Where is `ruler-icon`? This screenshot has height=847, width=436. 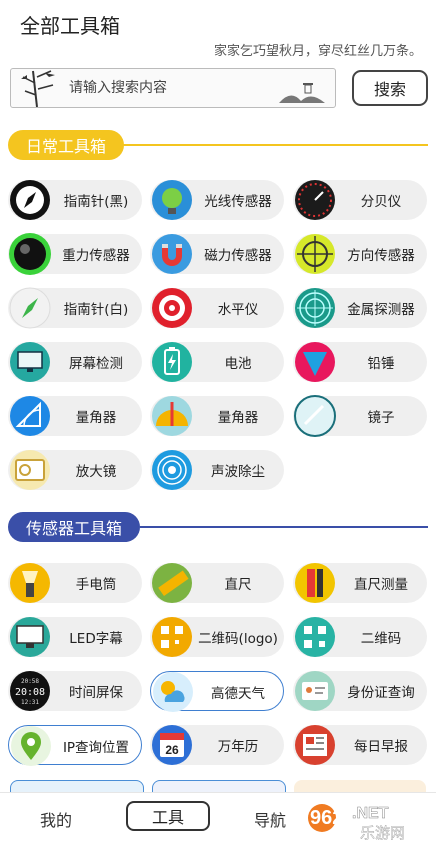
ruler-icon is located at coordinates (172, 583).